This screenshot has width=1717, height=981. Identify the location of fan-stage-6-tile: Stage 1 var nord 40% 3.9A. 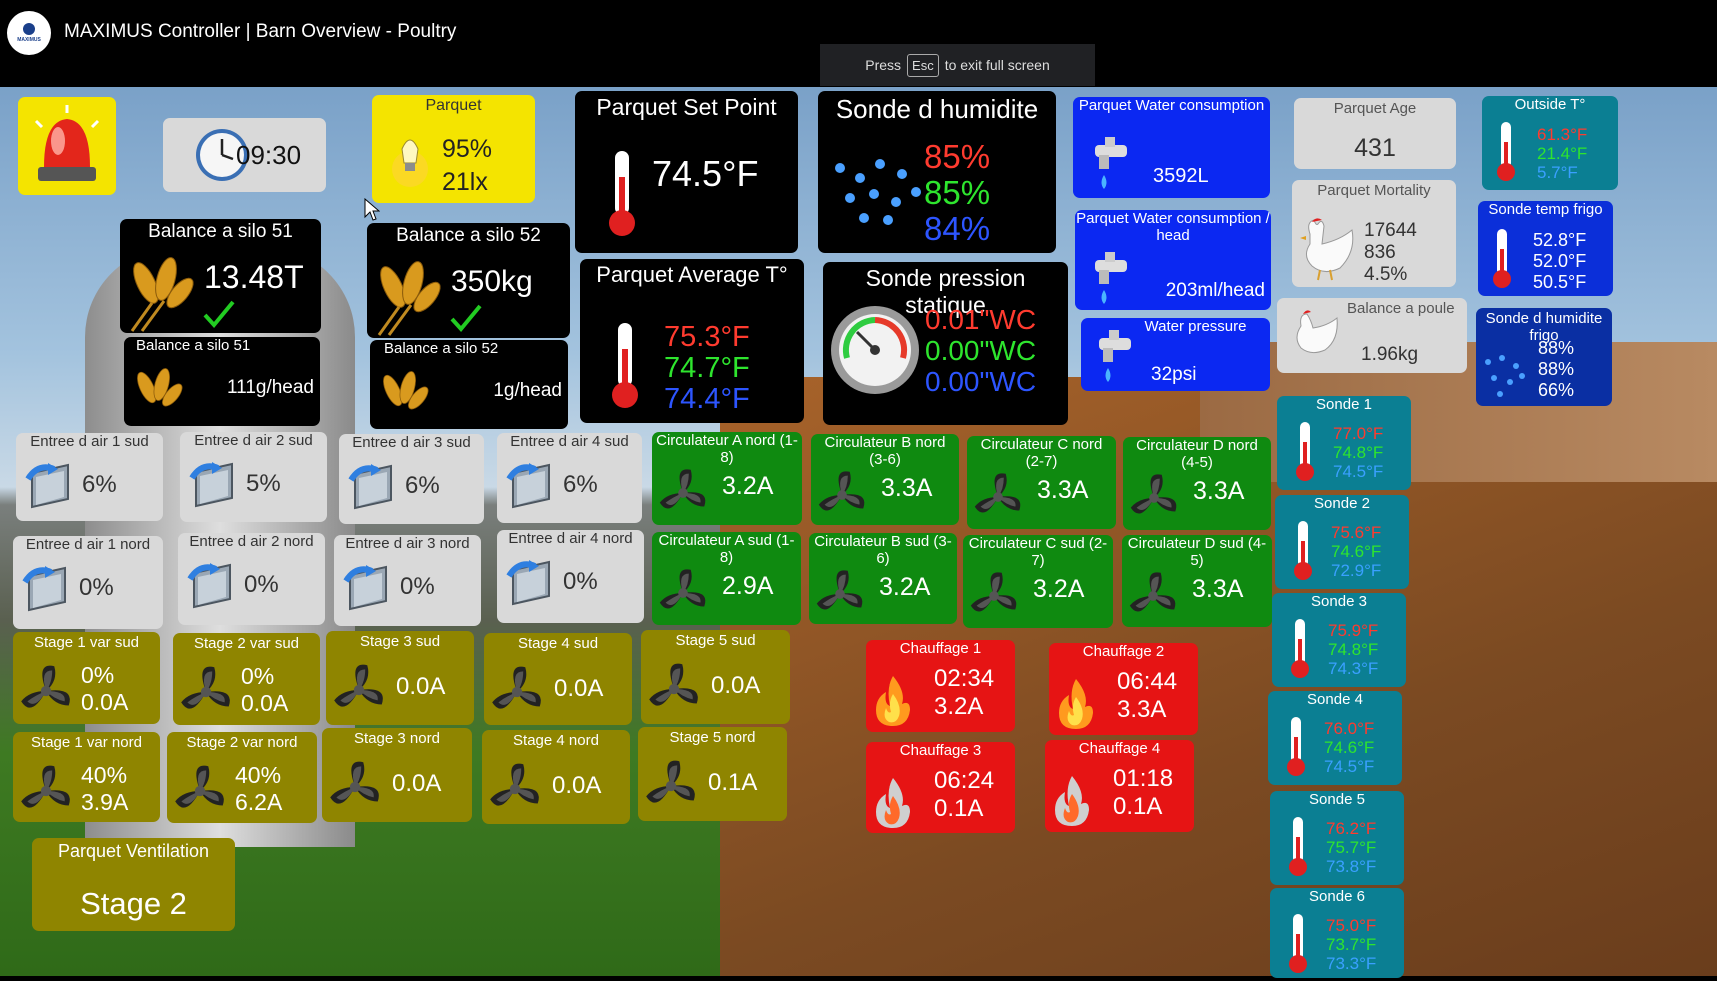
(86, 777).